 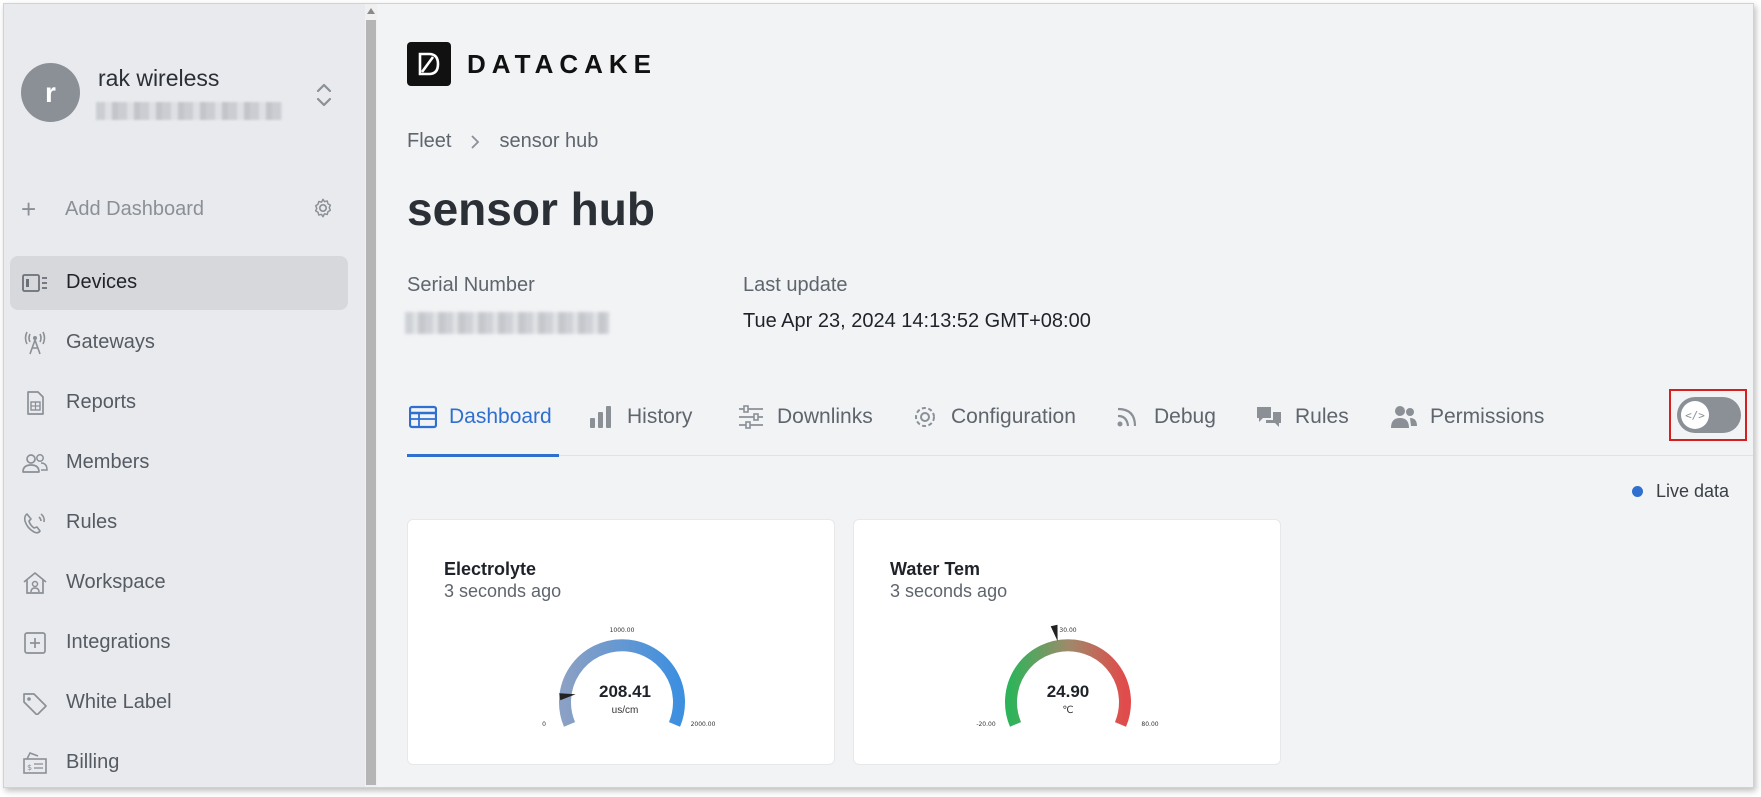 I want to click on widget-title: Electrolyte, so click(x=490, y=569).